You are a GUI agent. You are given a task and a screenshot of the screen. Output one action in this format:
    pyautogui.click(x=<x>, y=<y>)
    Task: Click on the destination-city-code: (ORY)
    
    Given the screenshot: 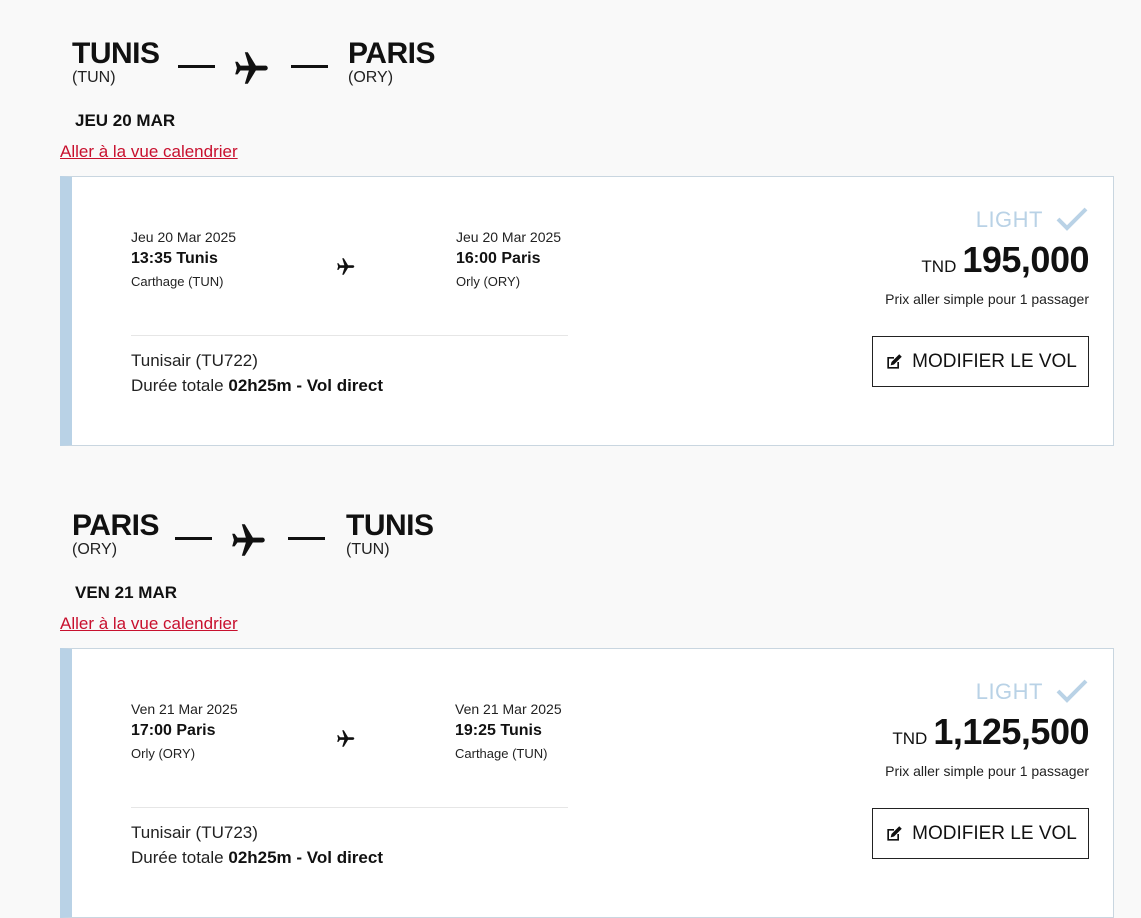 What is the action you would take?
    pyautogui.click(x=371, y=77)
    